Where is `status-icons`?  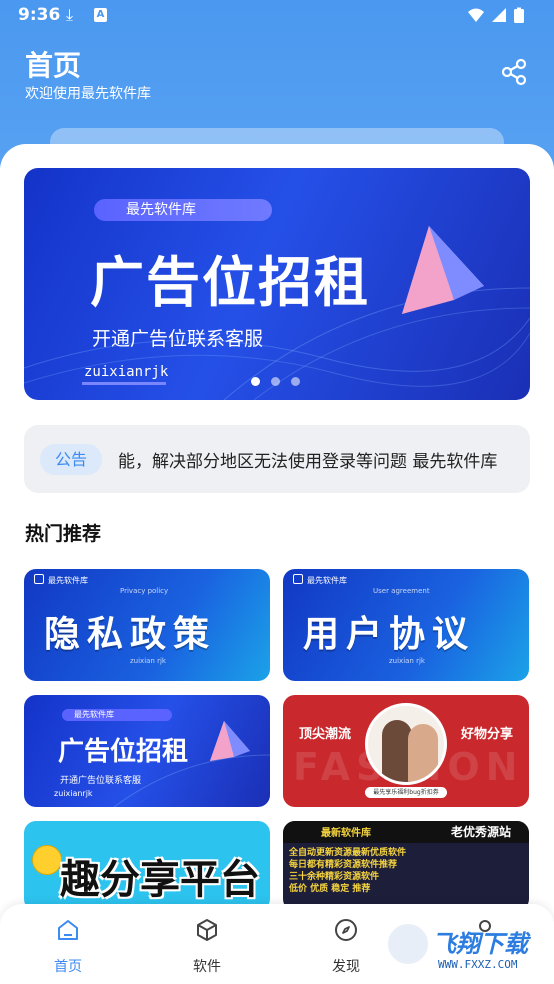
status-icons is located at coordinates (496, 15).